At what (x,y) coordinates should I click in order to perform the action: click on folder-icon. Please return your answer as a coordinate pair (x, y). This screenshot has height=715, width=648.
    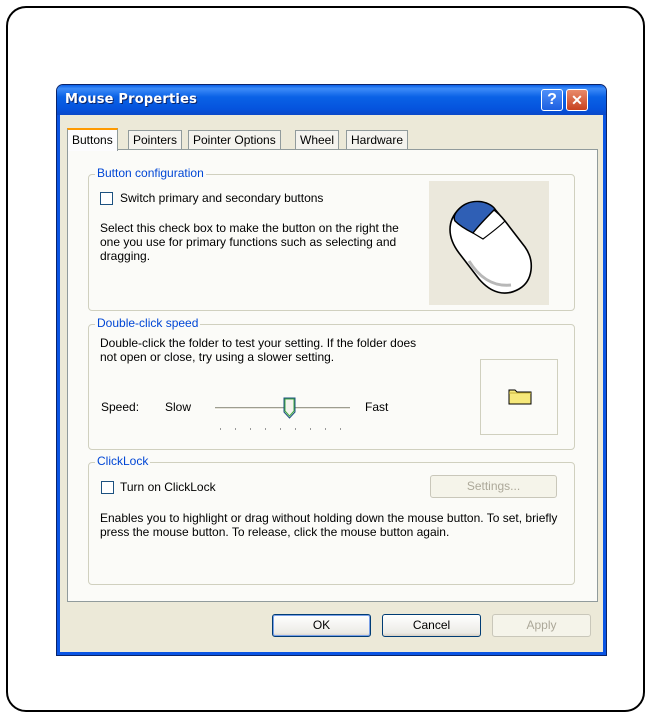
    Looking at the image, I should click on (520, 398).